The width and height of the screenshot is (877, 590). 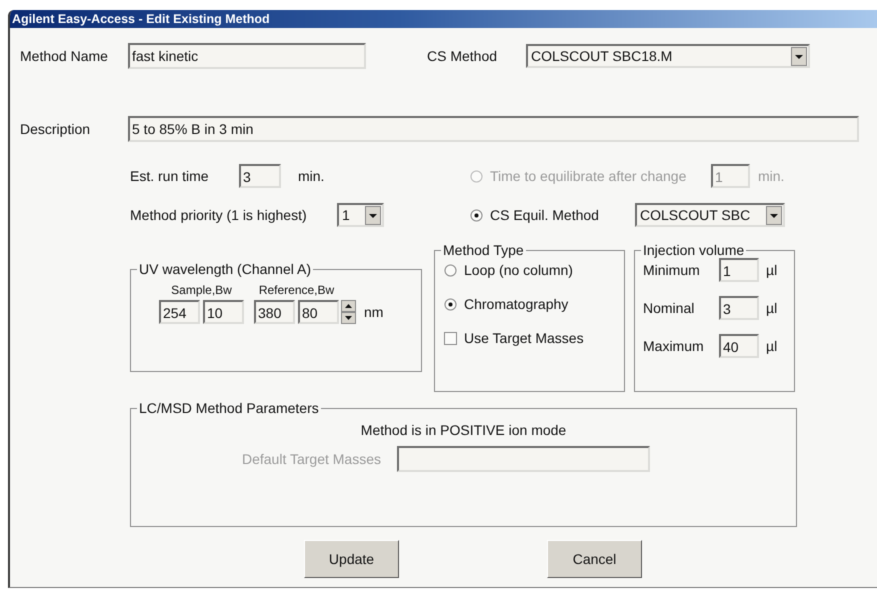 What do you see at coordinates (274, 312) in the screenshot?
I see `wavelength-field: 380` at bounding box center [274, 312].